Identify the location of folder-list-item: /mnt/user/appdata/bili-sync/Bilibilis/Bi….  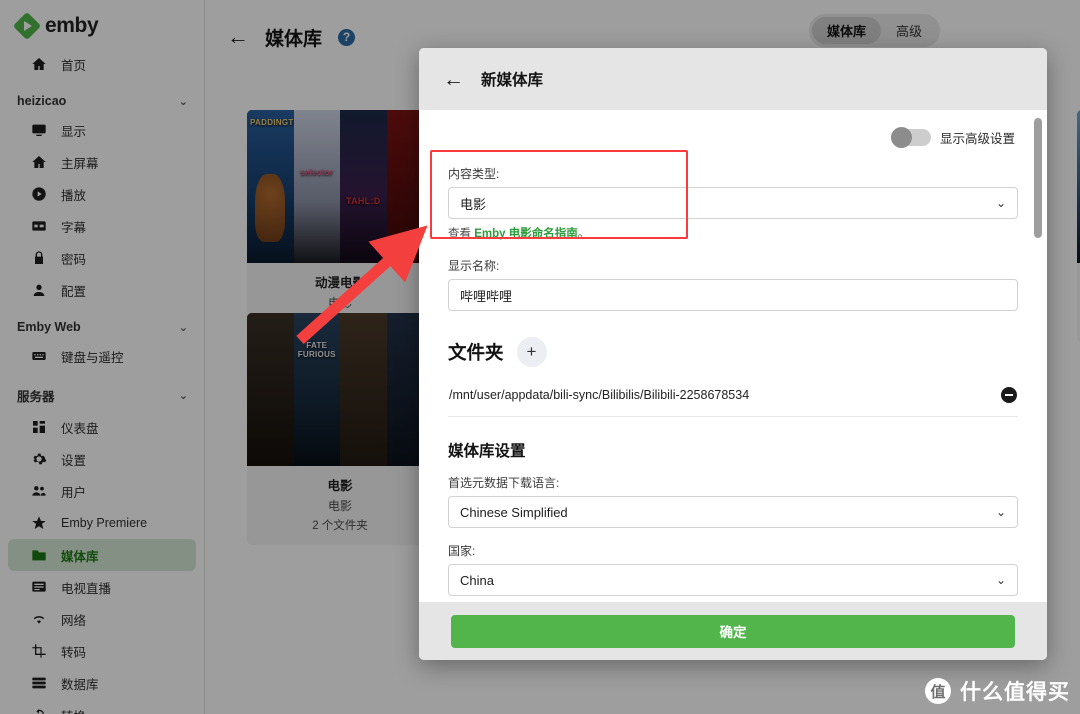
(733, 399).